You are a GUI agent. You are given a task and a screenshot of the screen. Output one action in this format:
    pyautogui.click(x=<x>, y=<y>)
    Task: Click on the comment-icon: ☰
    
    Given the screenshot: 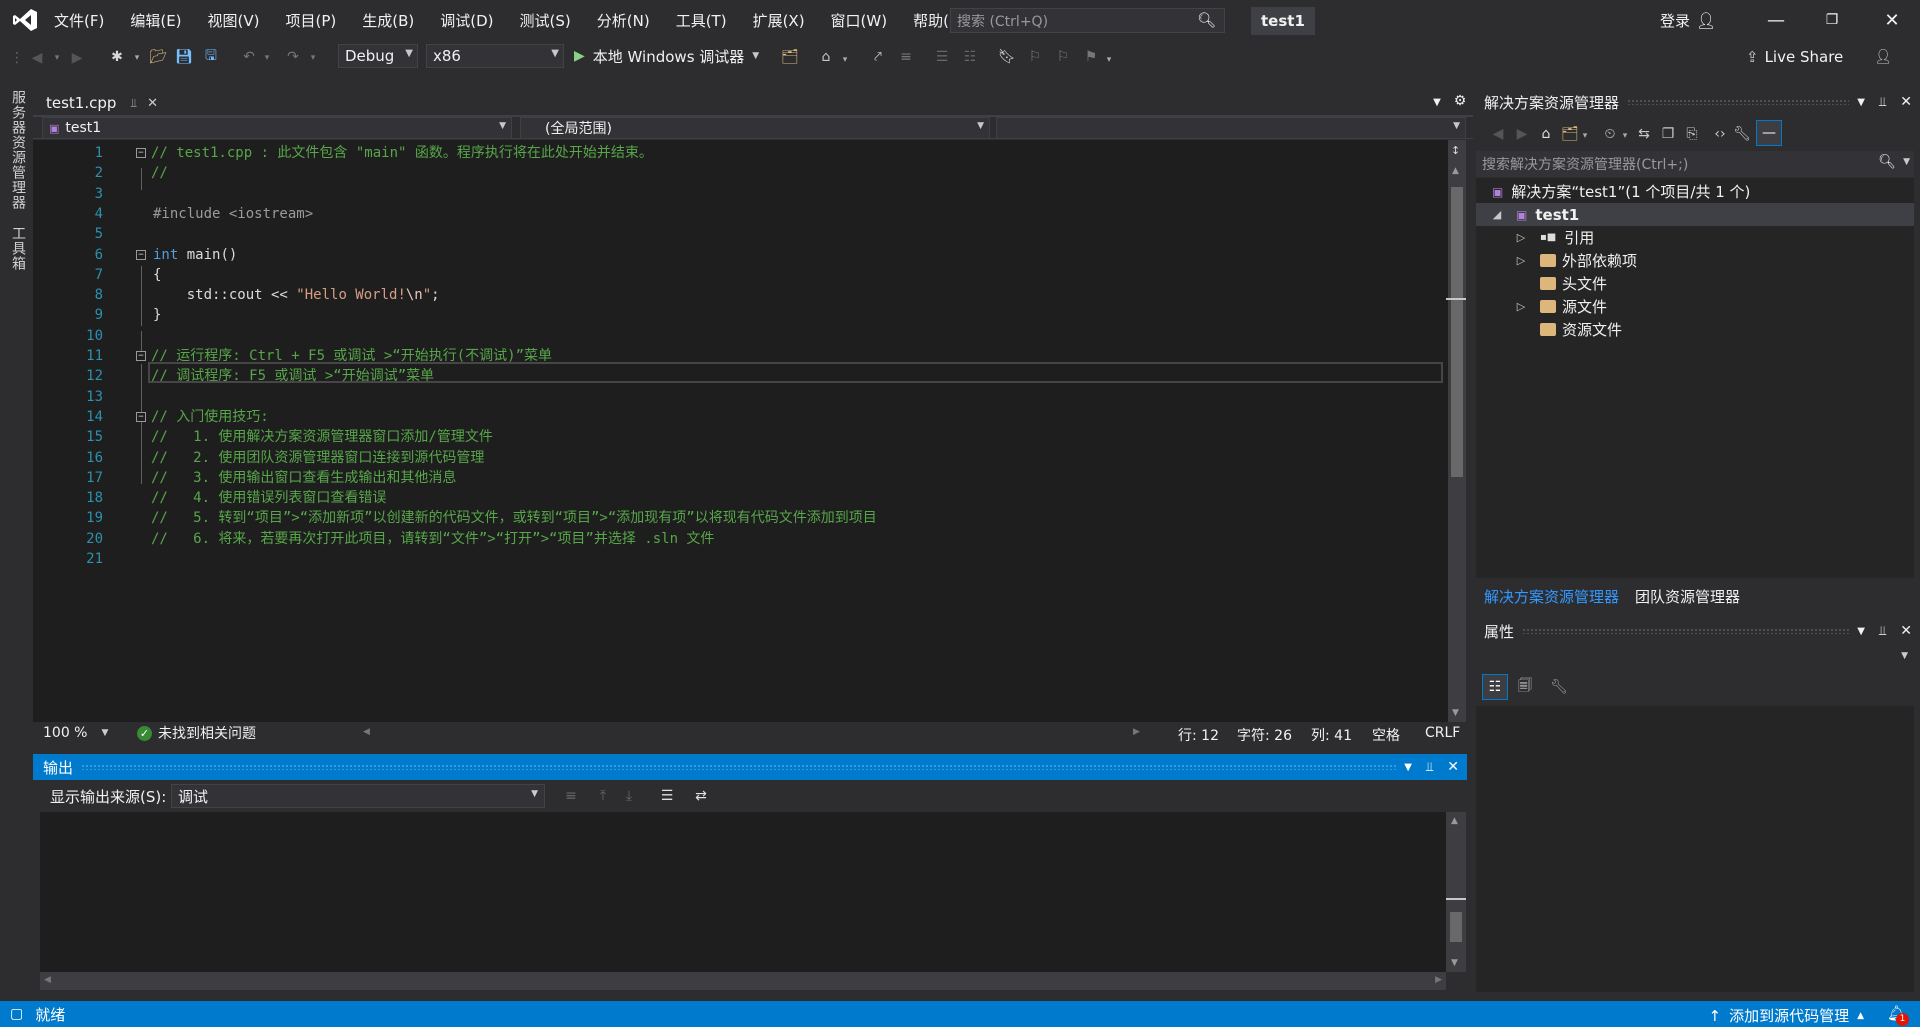 What is the action you would take?
    pyautogui.click(x=942, y=57)
    